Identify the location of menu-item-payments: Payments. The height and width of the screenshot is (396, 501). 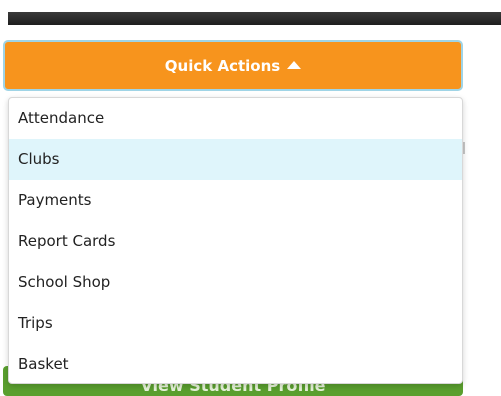
(235, 200).